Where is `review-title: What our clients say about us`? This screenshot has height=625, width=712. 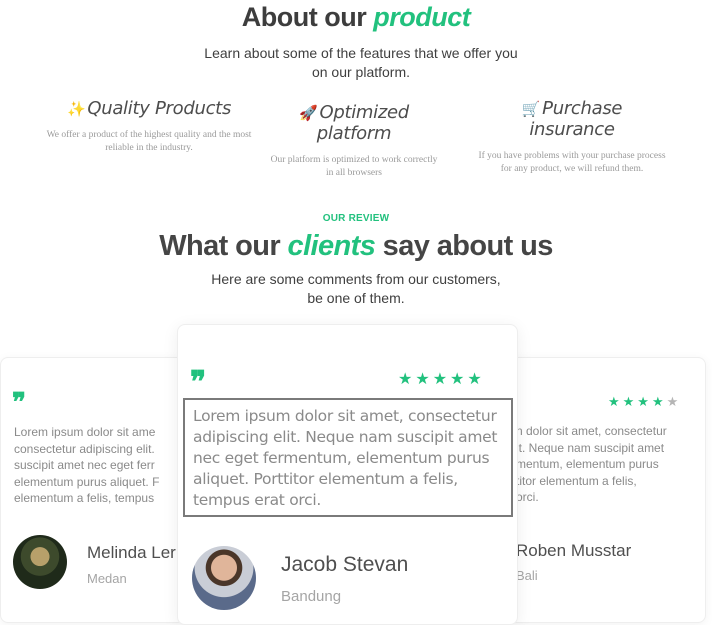 review-title: What our clients say about us is located at coordinates (356, 246).